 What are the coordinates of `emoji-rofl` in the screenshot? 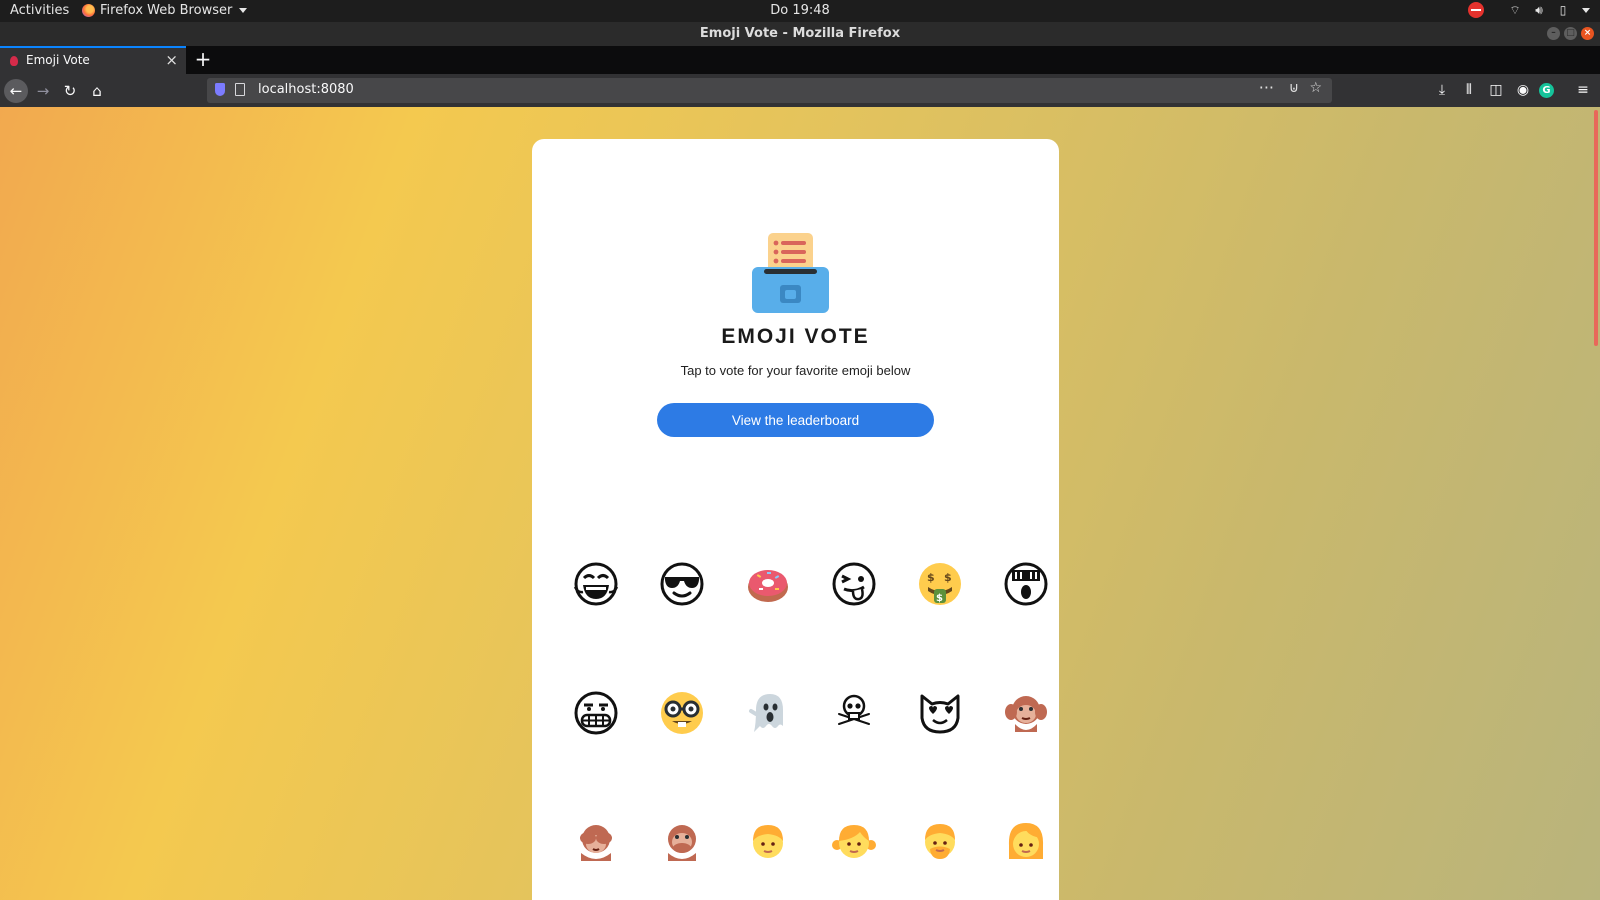 It's located at (596, 583).